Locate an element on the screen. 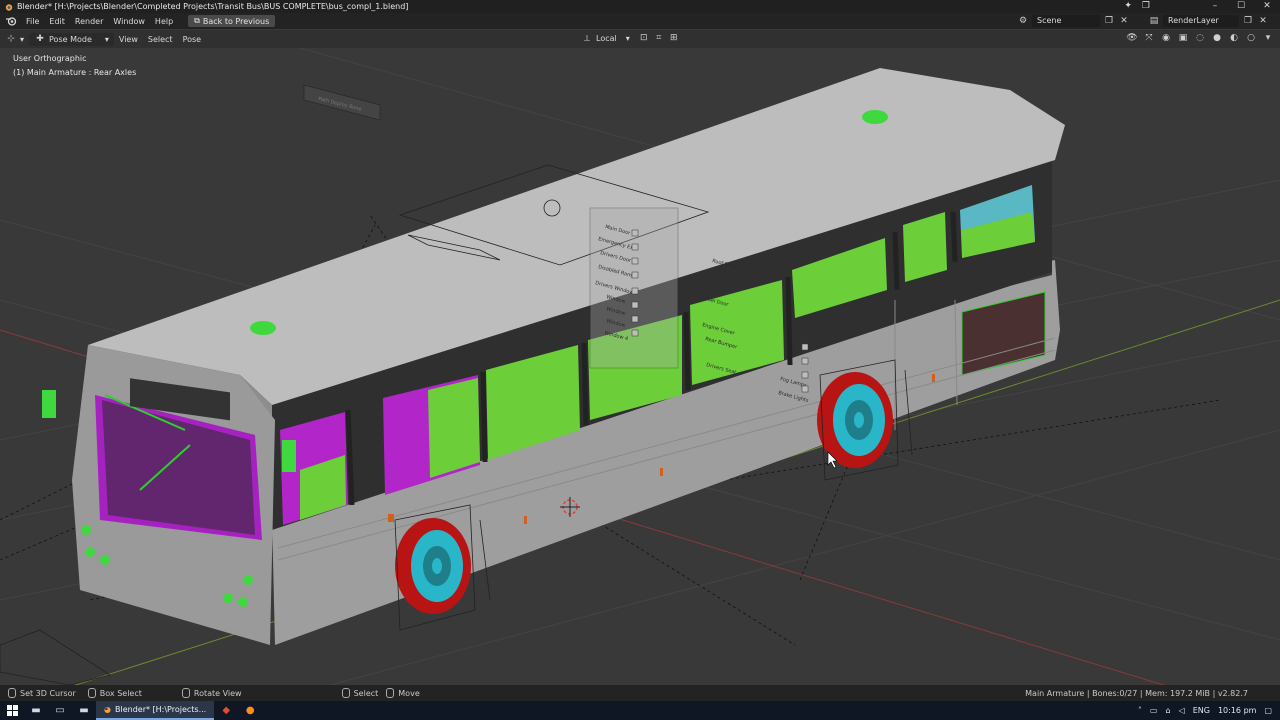  windows-start-icon is located at coordinates (12, 710).